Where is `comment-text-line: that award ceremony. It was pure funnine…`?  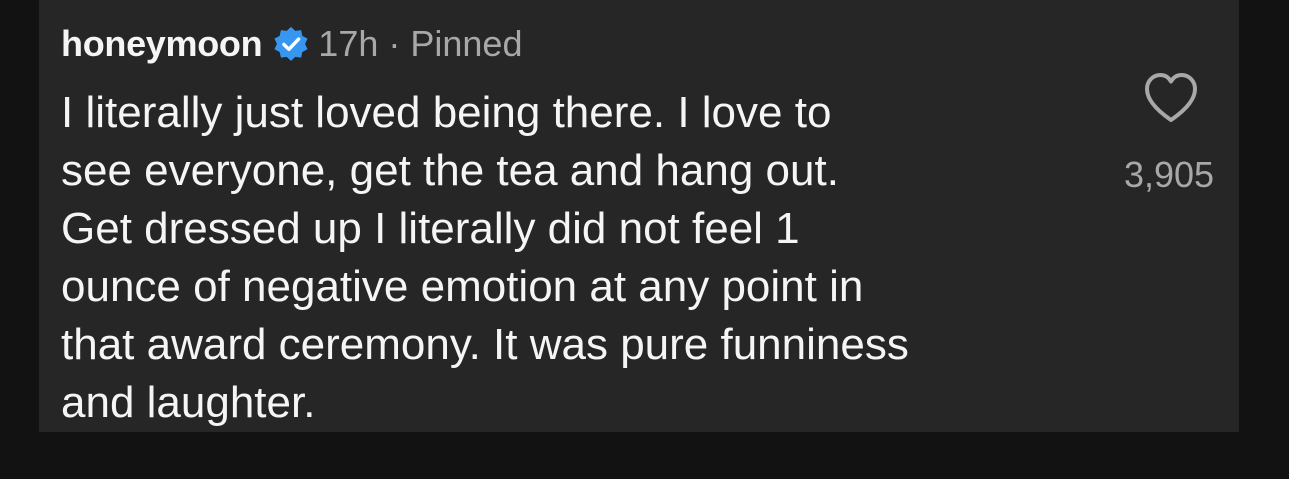 comment-text-line: that award ceremony. It was pure funnine… is located at coordinates (485, 344).